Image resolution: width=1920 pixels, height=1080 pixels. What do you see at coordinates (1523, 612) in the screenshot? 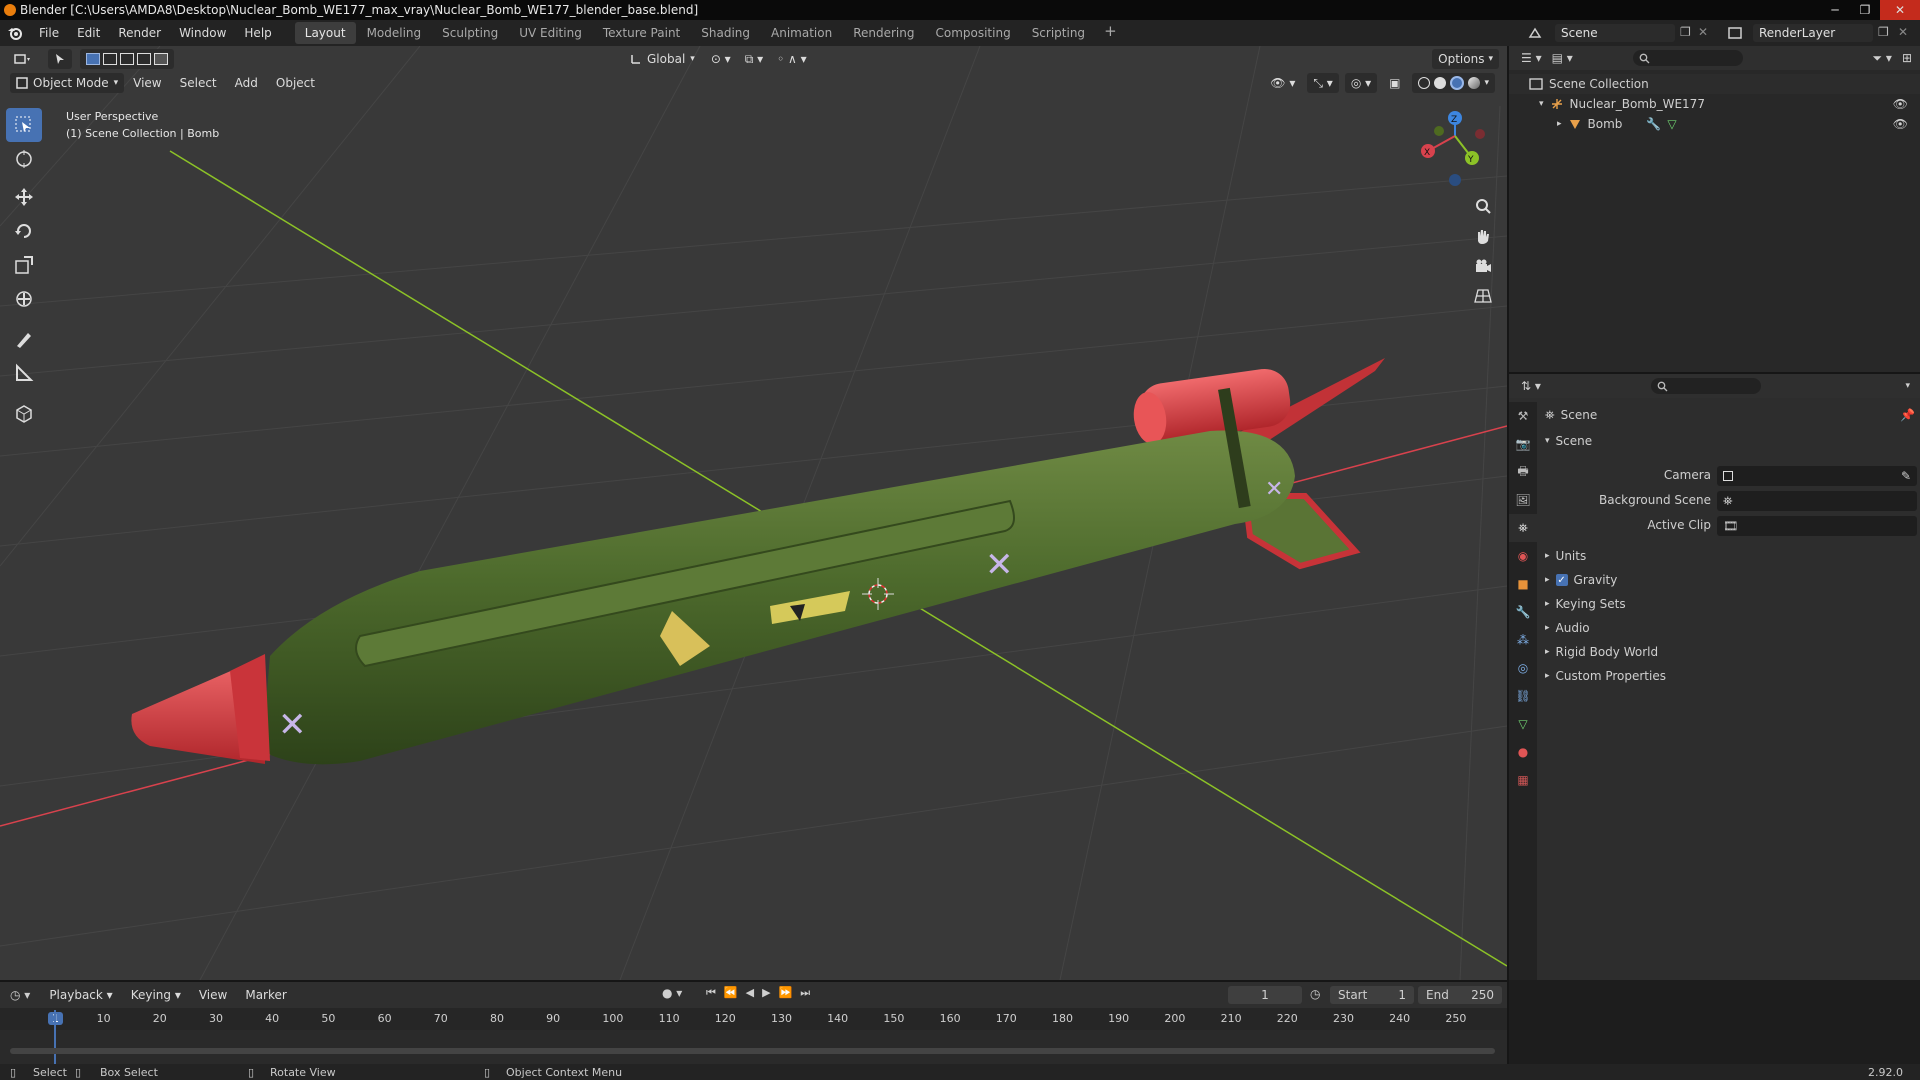
I see `modifier-tab-icon: 🔧` at bounding box center [1523, 612].